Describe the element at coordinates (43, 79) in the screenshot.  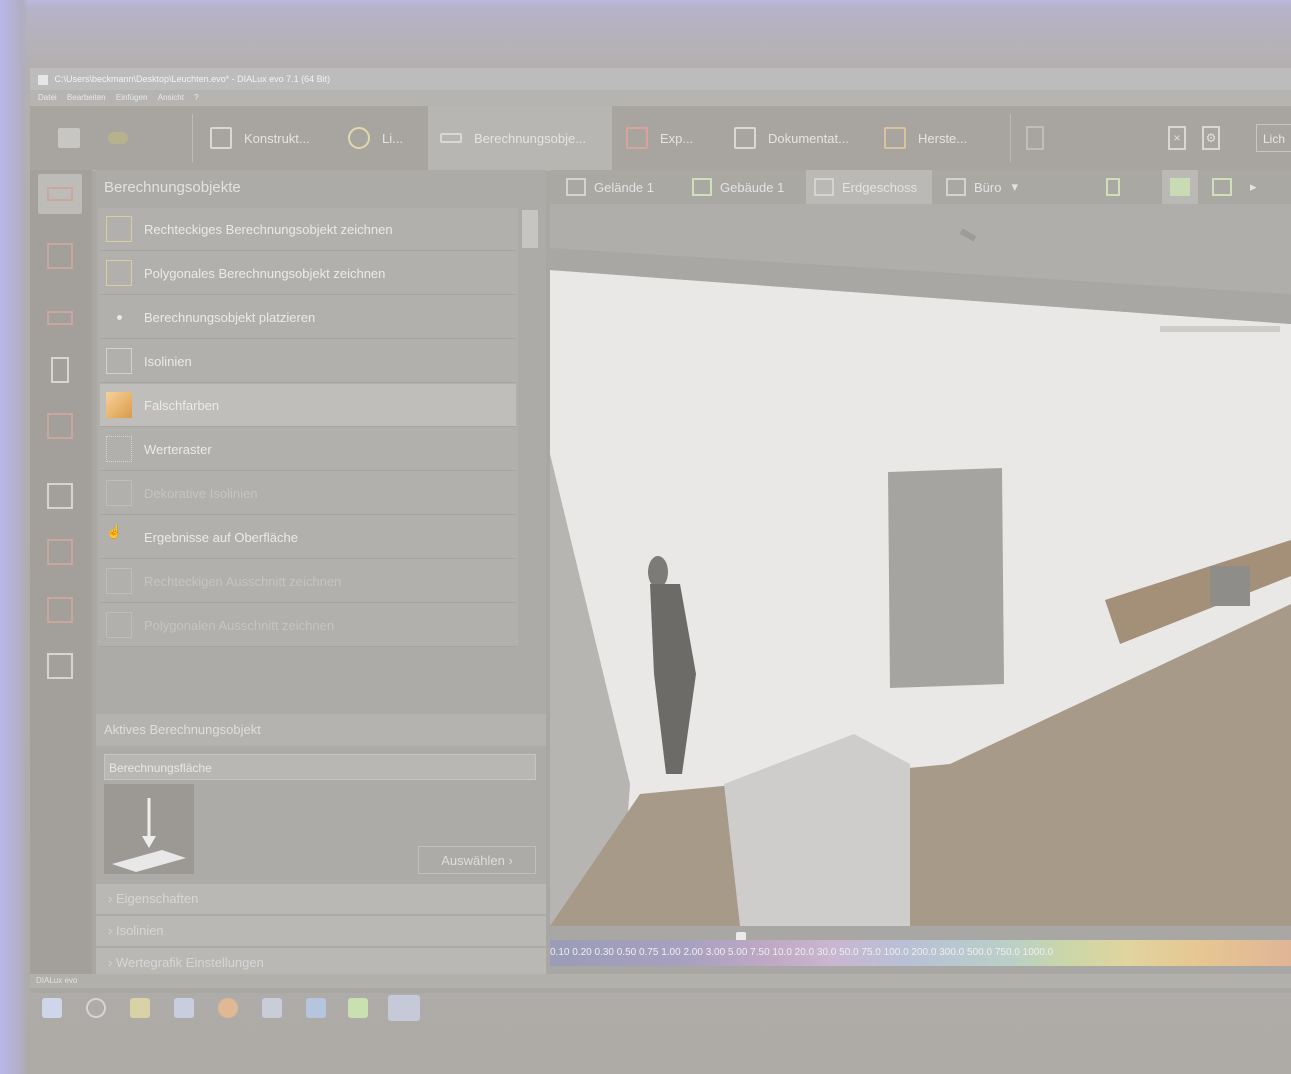
I see `app-icon` at that location.